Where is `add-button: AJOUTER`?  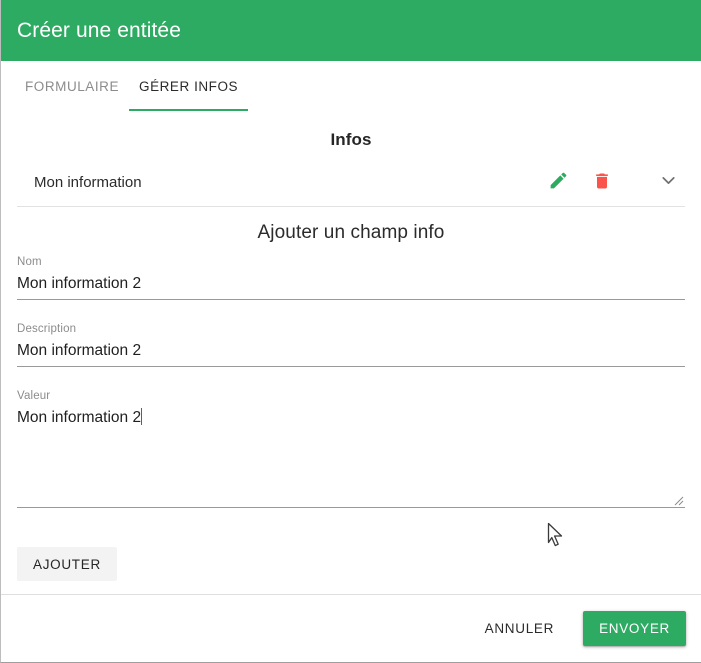
add-button: AJOUTER is located at coordinates (67, 564).